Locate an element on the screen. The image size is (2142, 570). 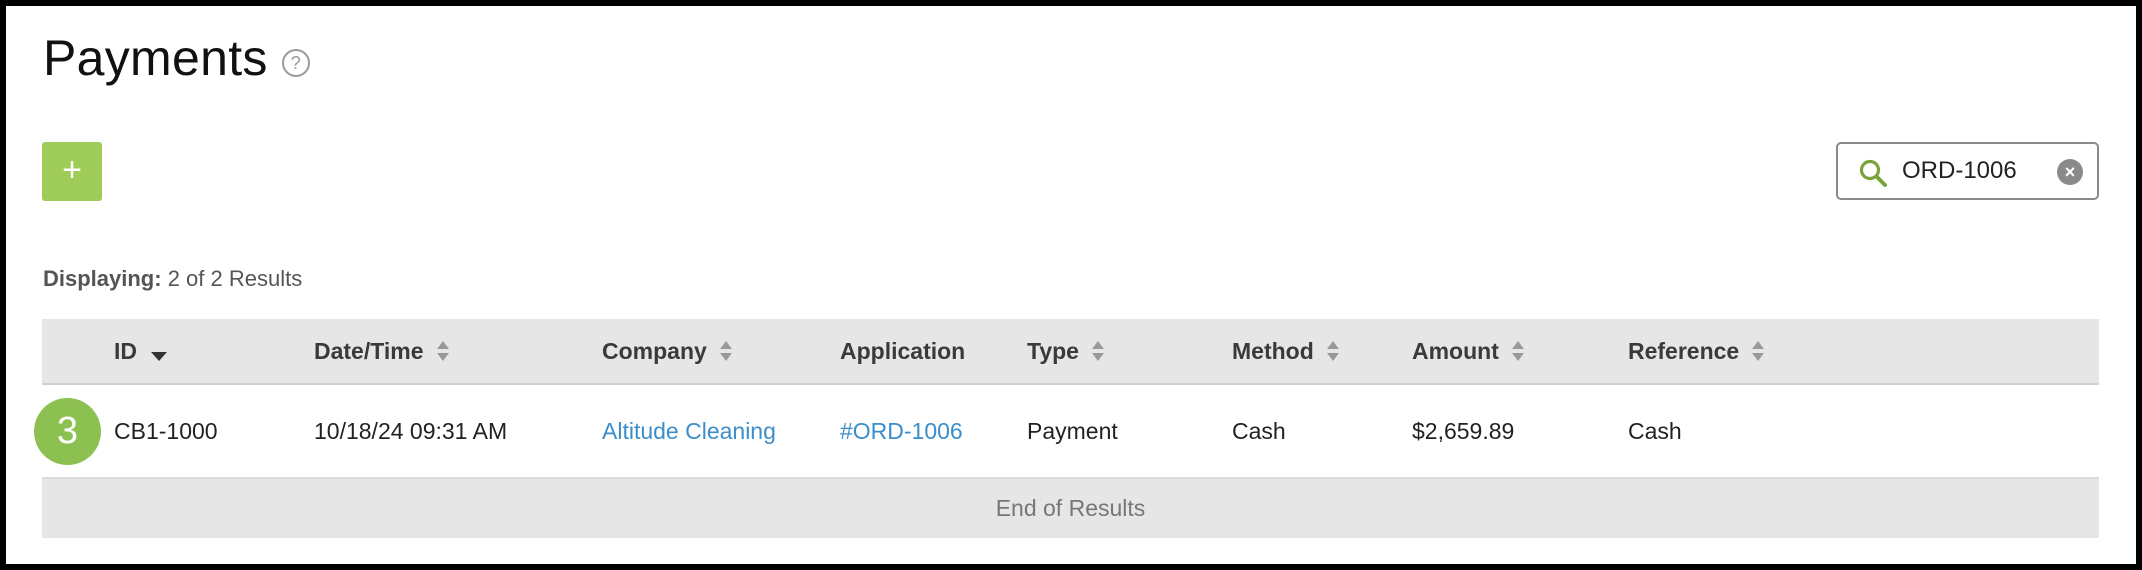
add-payment-button: + is located at coordinates (72, 171).